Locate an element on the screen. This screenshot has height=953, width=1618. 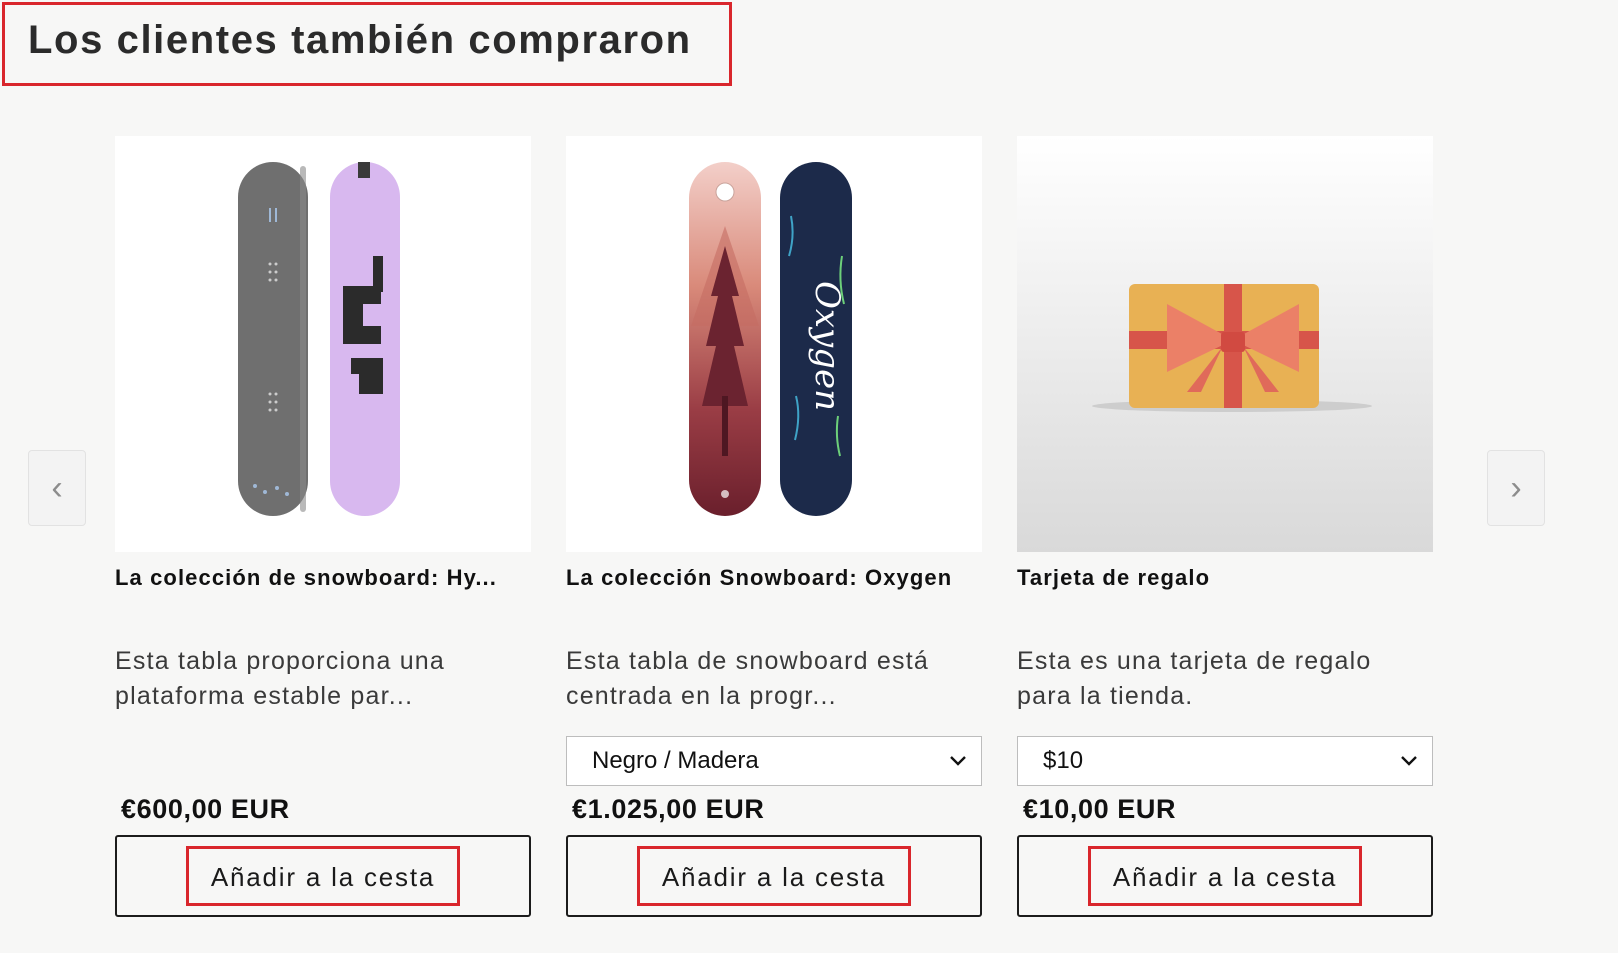
variant-select: $10 is located at coordinates (1225, 761).